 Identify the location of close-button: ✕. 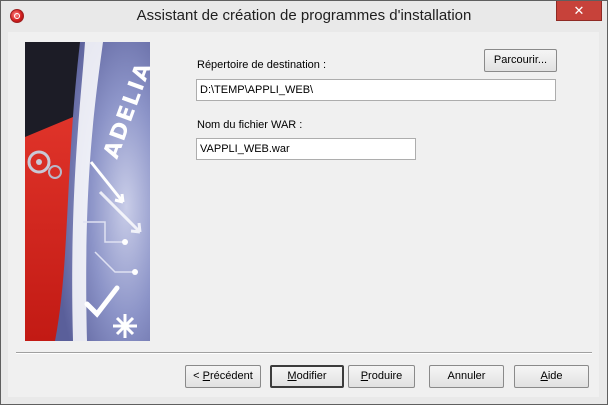
(579, 11).